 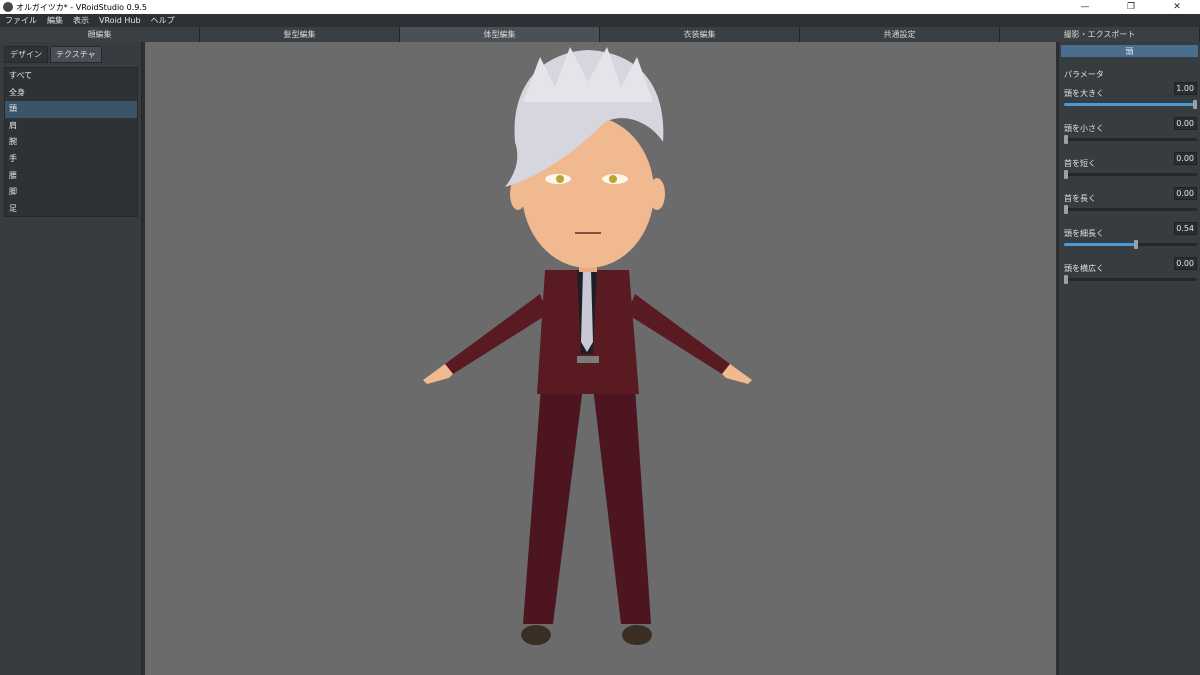 What do you see at coordinates (81, 20) in the screenshot?
I see `menu-view: 表示` at bounding box center [81, 20].